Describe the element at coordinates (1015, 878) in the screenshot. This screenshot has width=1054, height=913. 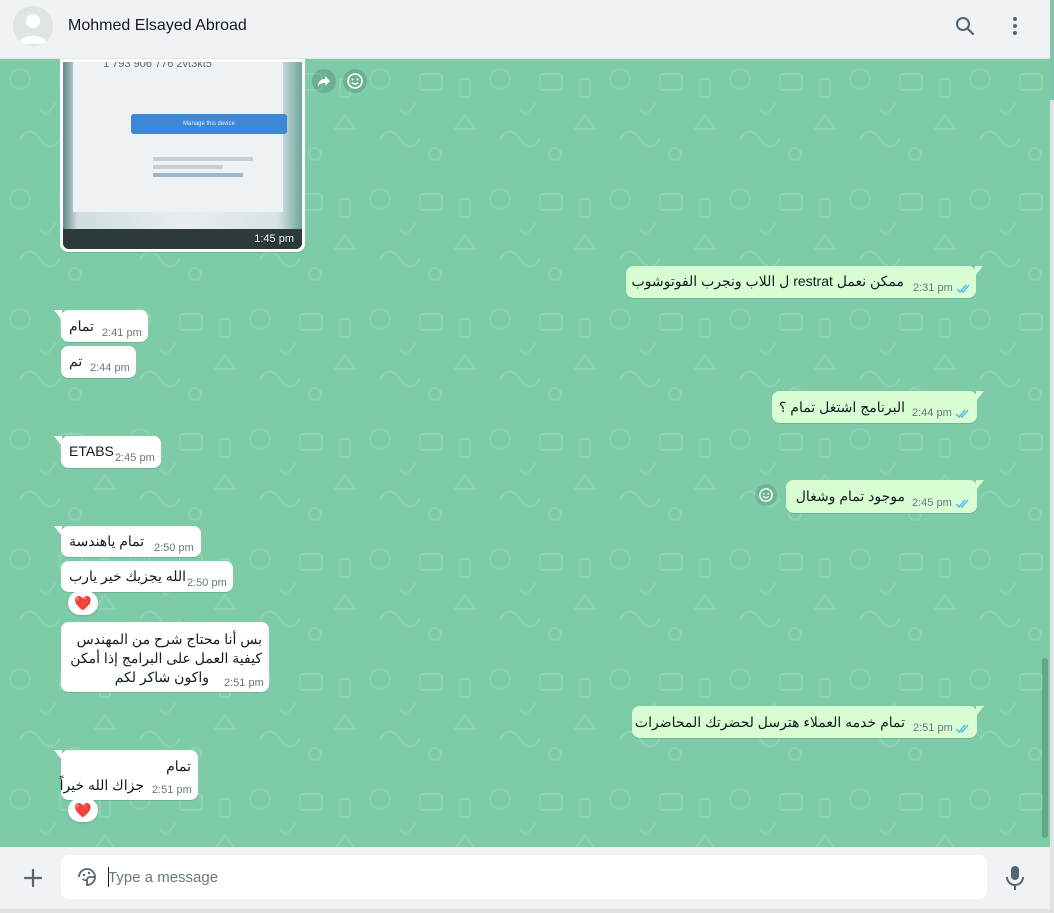
I see `microphone-icon` at that location.